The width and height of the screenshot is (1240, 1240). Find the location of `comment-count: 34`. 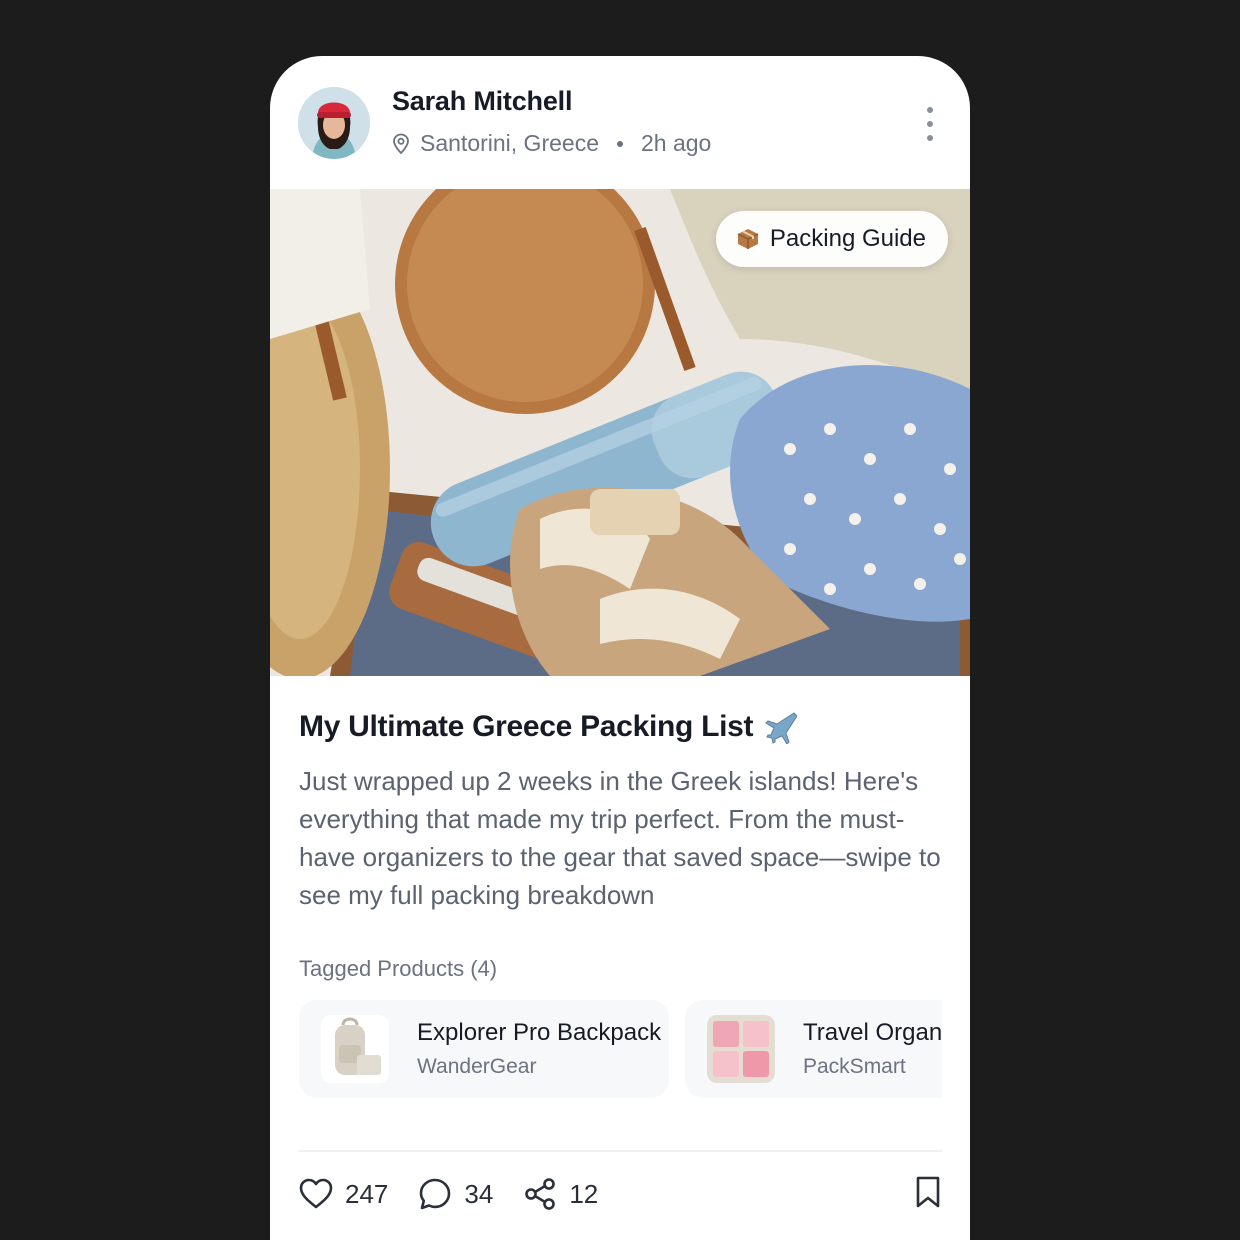

comment-count: 34 is located at coordinates (479, 1193).